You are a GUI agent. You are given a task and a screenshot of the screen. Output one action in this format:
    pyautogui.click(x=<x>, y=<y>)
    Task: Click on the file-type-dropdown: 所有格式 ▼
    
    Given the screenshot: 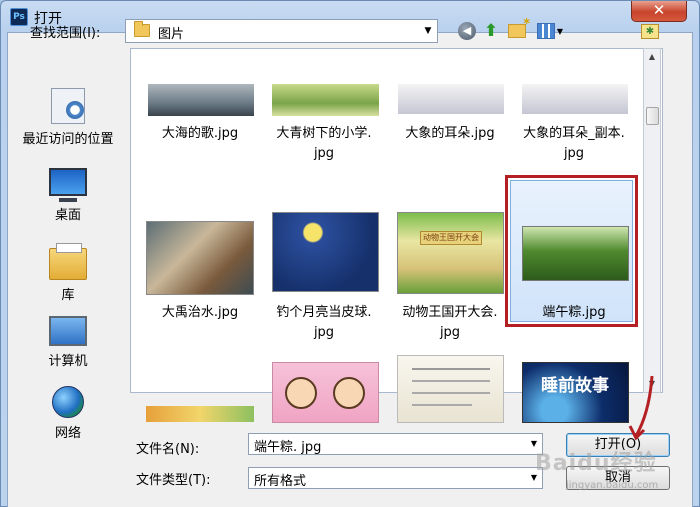 What is the action you would take?
    pyautogui.click(x=395, y=478)
    